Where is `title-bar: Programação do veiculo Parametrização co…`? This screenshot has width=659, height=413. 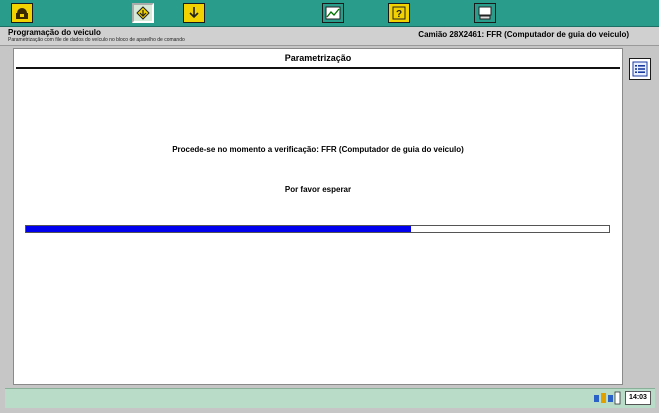 title-bar: Programação do veiculo Parametrização co… is located at coordinates (329, 36).